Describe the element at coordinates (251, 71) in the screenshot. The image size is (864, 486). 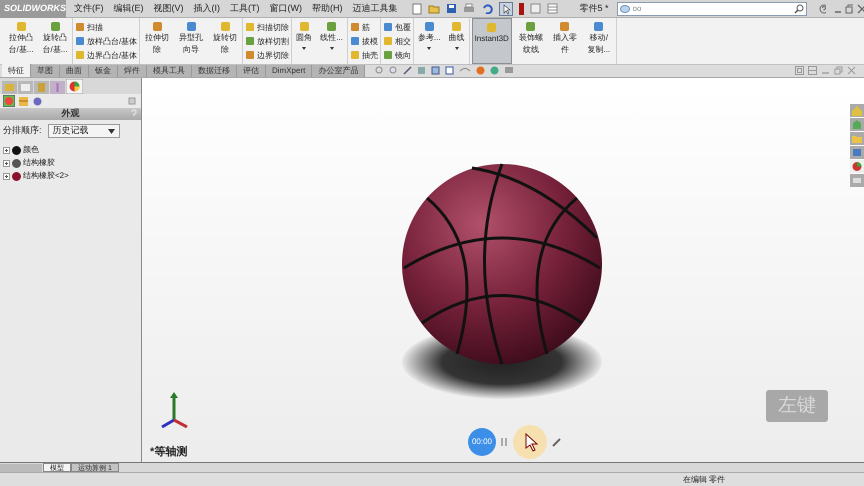
I see `ribbon-tab: 评估` at that location.